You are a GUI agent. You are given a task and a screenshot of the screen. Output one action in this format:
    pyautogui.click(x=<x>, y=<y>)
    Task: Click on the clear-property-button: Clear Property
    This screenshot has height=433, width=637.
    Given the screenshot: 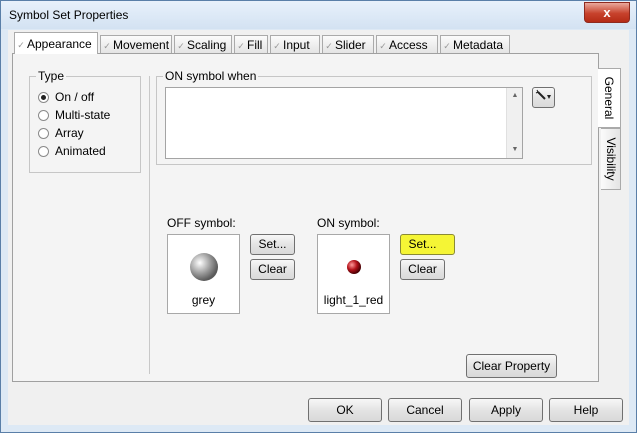 What is the action you would take?
    pyautogui.click(x=511, y=366)
    